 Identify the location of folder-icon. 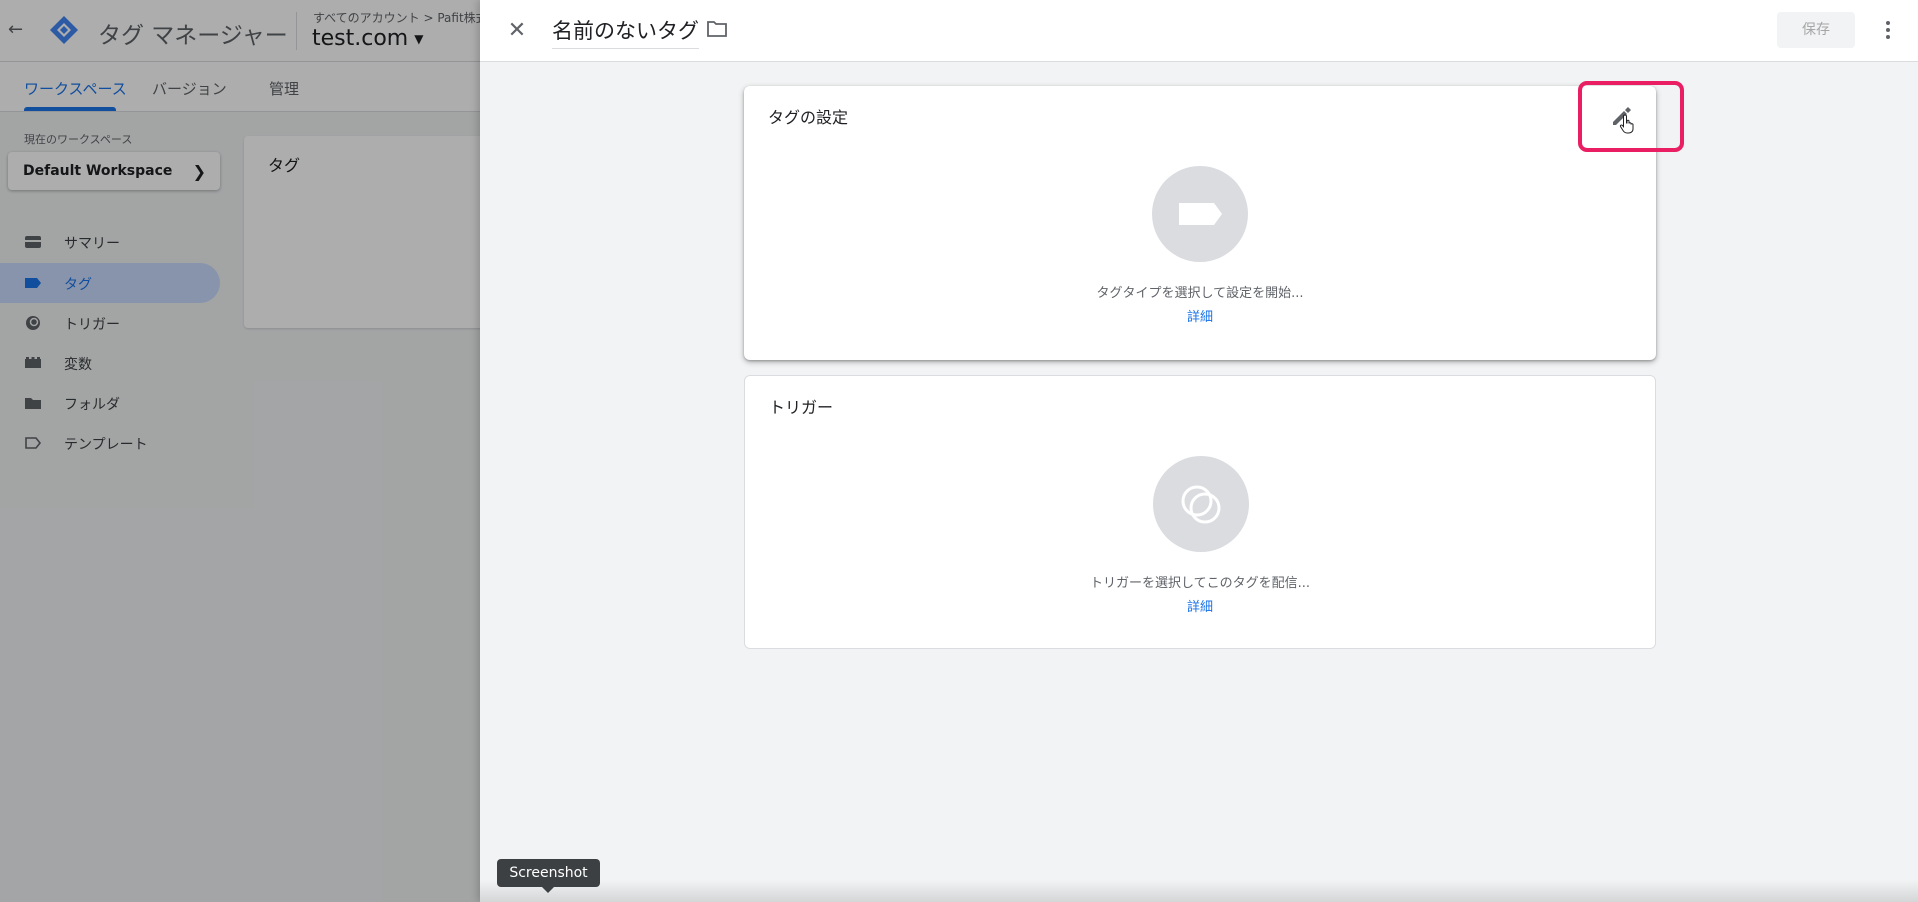
(717, 29).